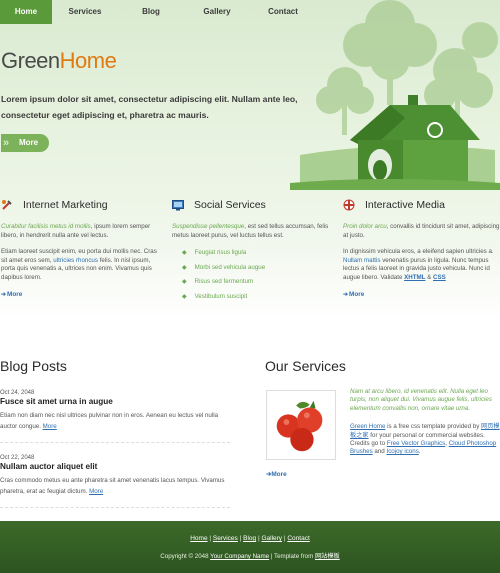 Image resolution: width=500 pixels, height=573 pixels. I want to click on section-title: Blog Posts, so click(33, 366).